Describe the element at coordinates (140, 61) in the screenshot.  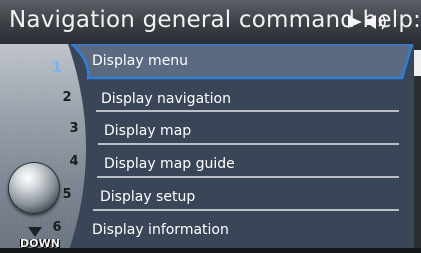
I see `menu-item-display-menu: Display menu` at that location.